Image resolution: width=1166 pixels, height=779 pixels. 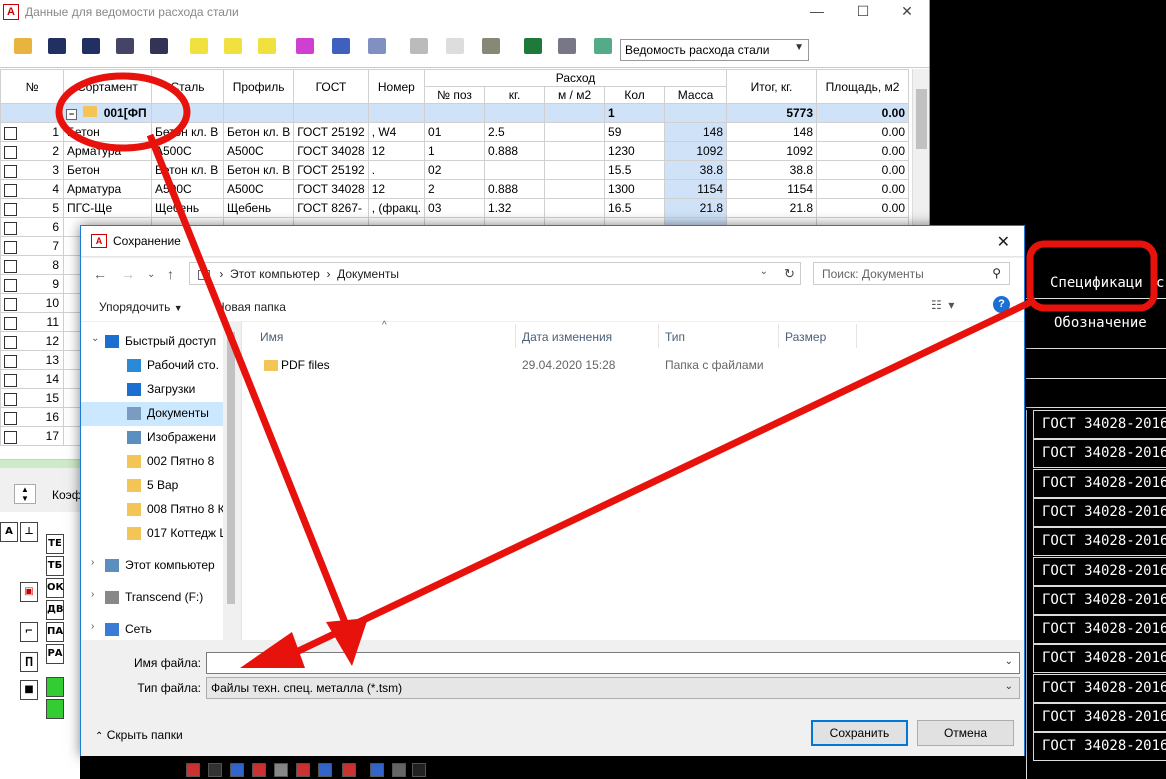 I want to click on row-number: 14, so click(x=32, y=379).